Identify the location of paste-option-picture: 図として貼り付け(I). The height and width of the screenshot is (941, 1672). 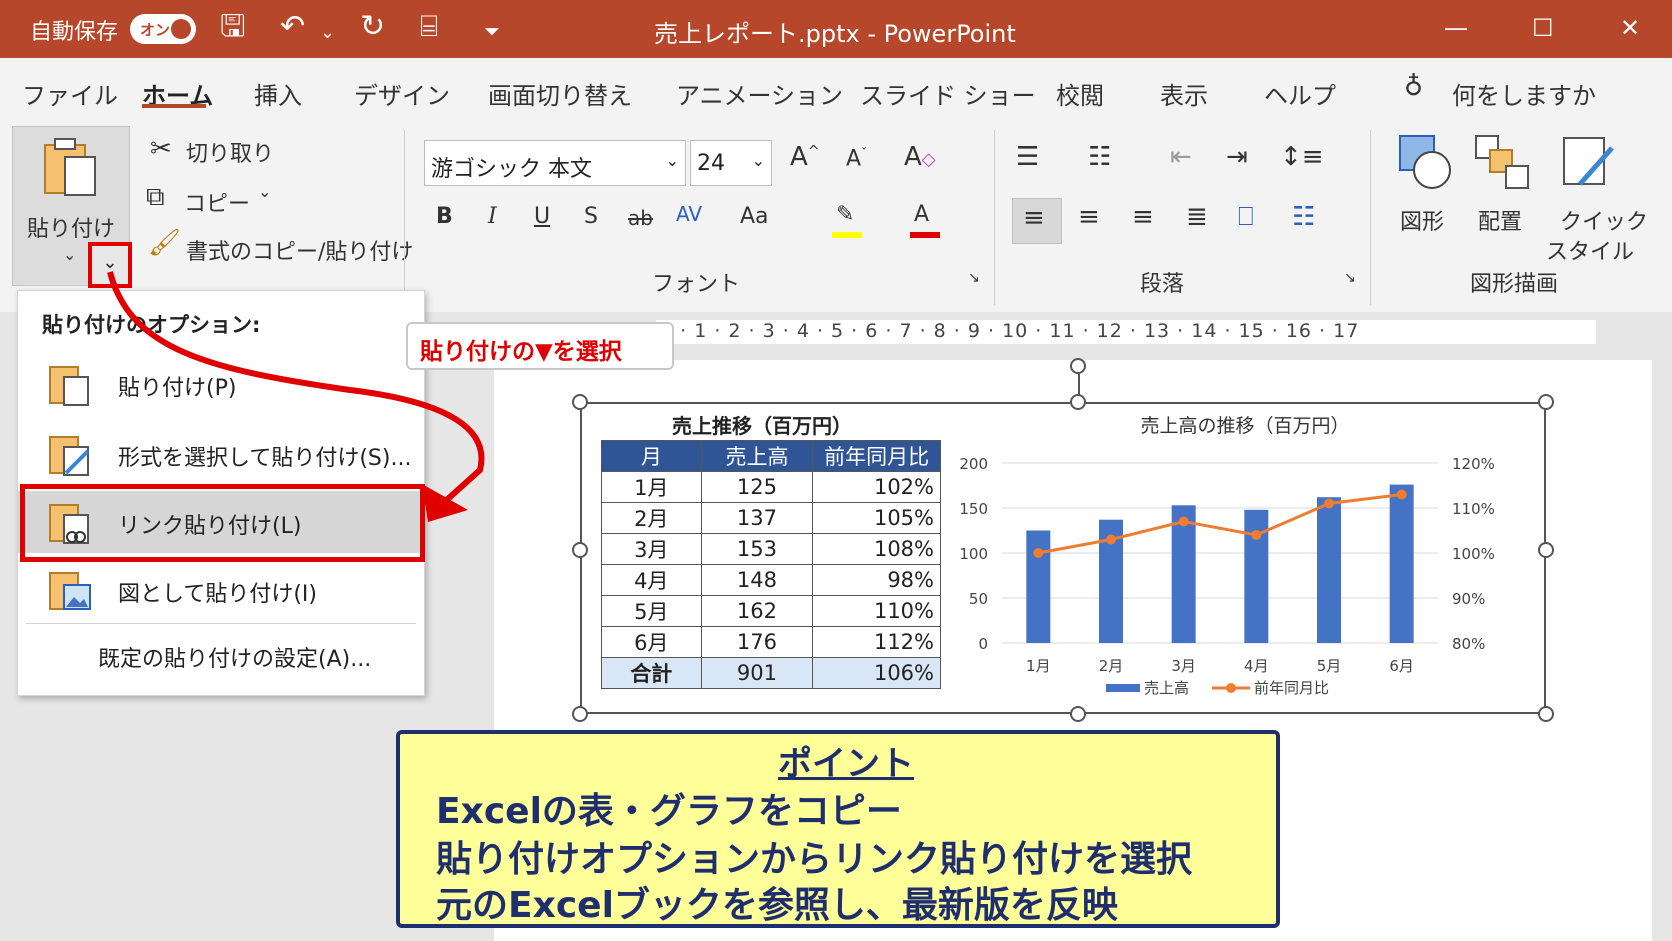
(221, 590).